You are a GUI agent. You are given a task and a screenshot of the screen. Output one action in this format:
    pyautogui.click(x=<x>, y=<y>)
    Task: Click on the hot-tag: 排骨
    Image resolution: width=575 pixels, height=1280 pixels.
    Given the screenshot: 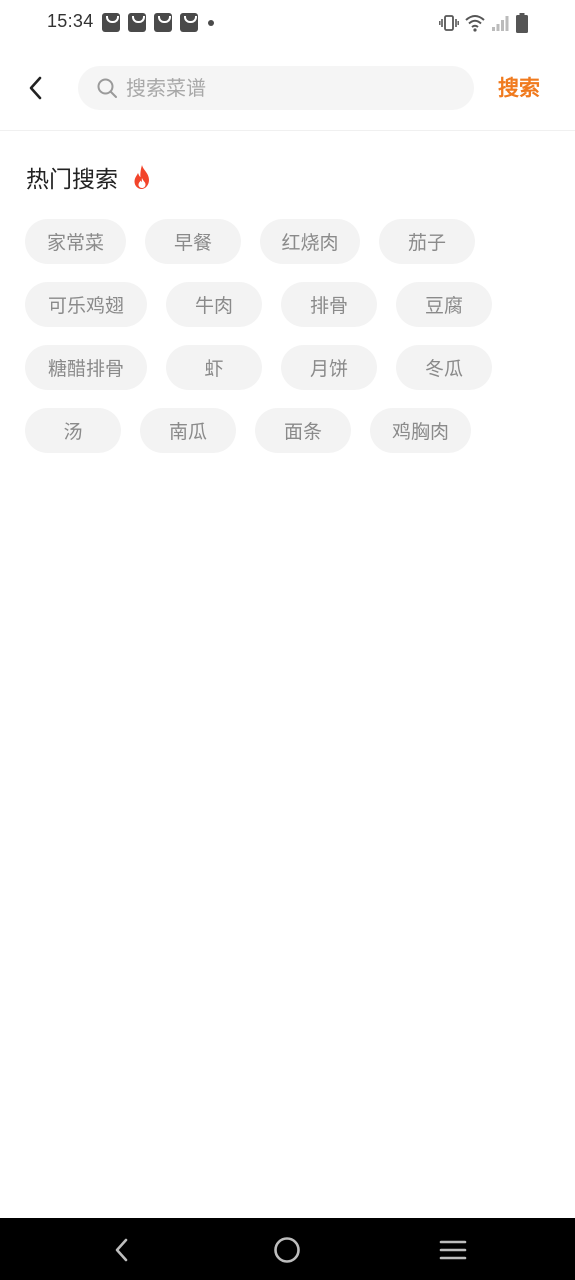 What is the action you would take?
    pyautogui.click(x=329, y=304)
    